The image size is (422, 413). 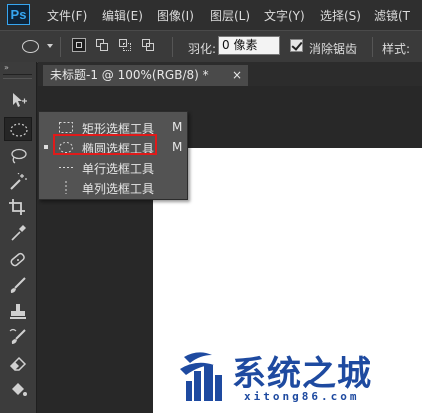 What do you see at coordinates (302, 396) in the screenshot?
I see `watermark-url: xitong86.com` at bounding box center [302, 396].